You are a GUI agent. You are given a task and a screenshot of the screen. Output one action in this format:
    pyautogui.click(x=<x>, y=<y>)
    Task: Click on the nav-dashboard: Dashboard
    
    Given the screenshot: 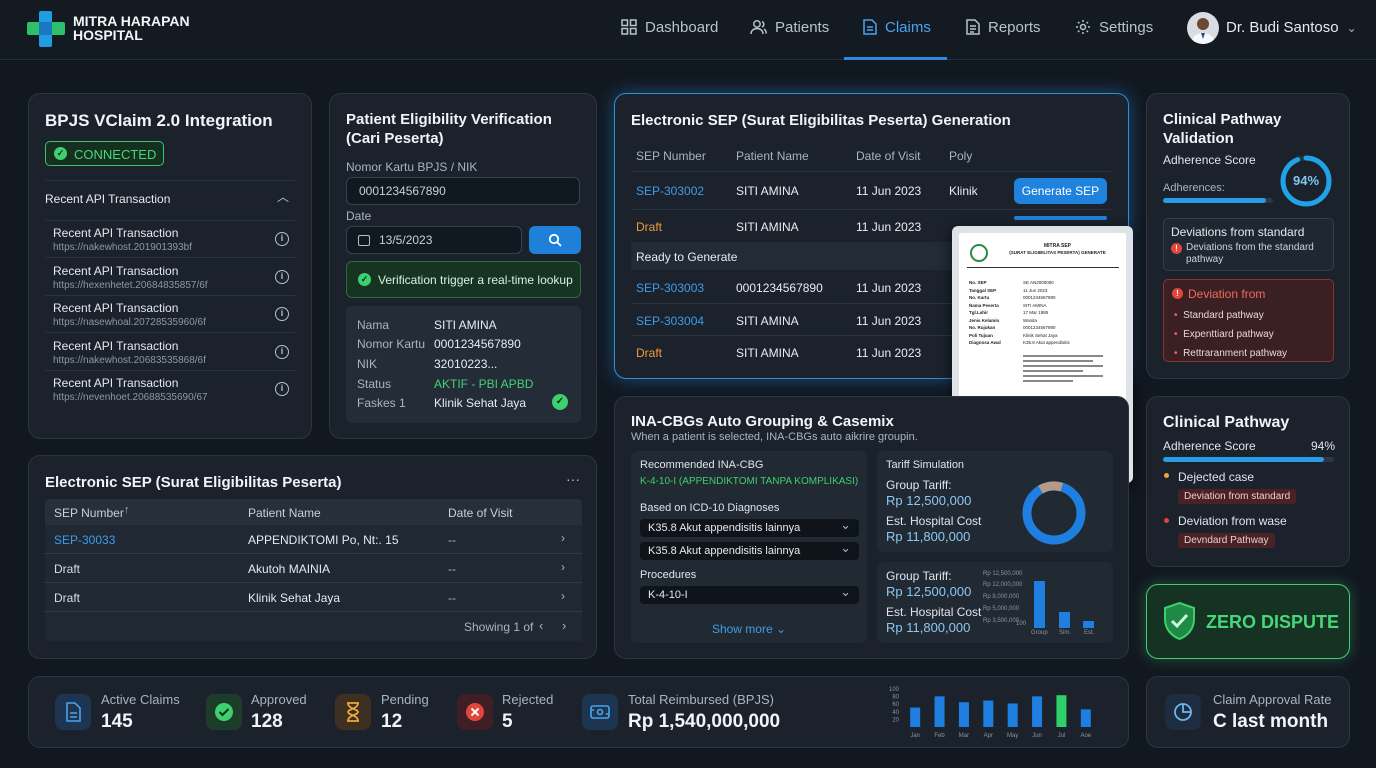 What is the action you would take?
    pyautogui.click(x=669, y=27)
    